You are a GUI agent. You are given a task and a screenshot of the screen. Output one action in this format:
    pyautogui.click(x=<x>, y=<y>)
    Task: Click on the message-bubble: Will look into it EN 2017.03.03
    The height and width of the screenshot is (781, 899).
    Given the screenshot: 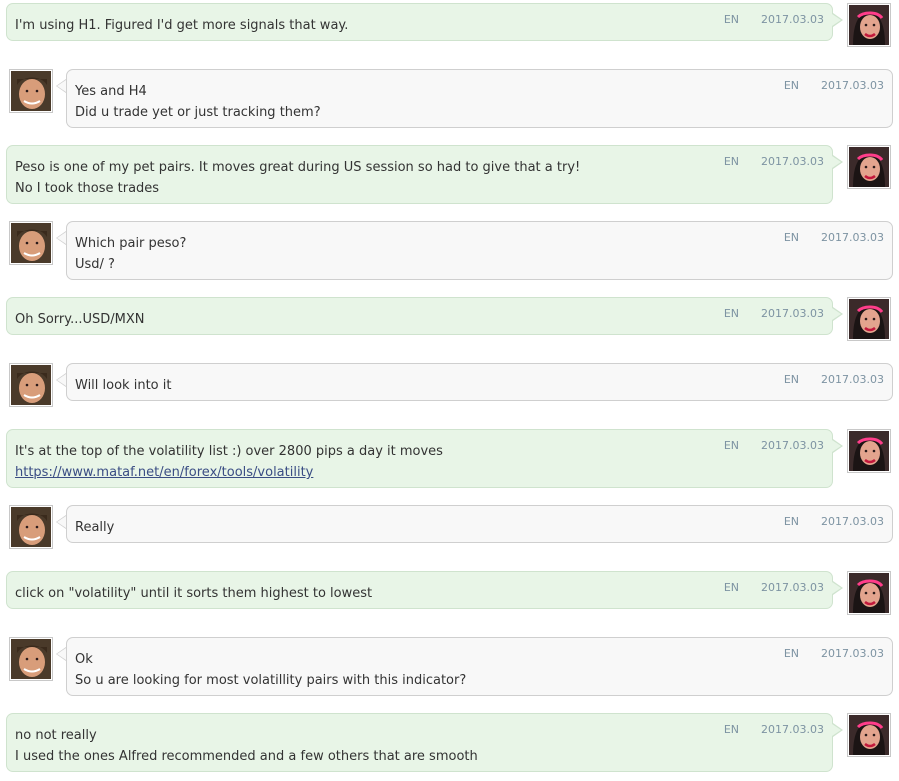 What is the action you would take?
    pyautogui.click(x=479, y=382)
    